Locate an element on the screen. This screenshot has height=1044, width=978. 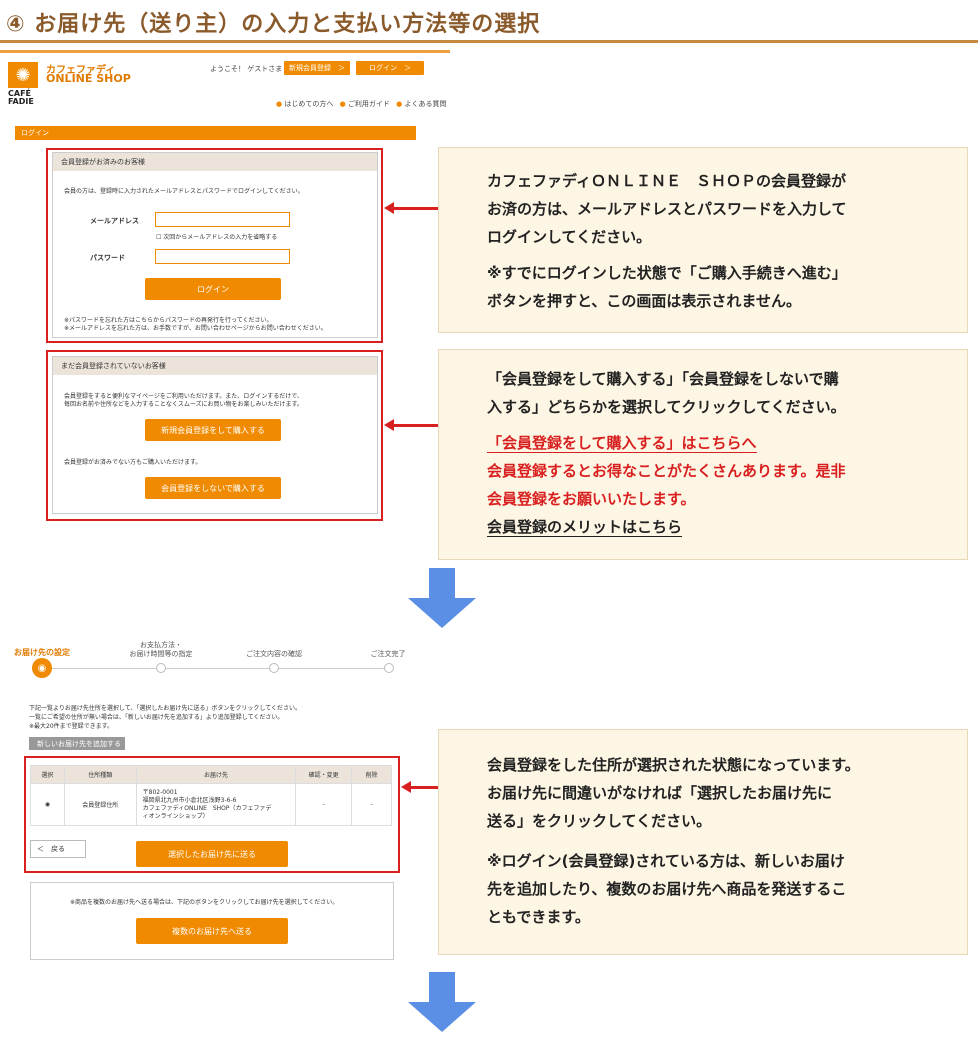
info-line: ともできます。 is located at coordinates (538, 917).